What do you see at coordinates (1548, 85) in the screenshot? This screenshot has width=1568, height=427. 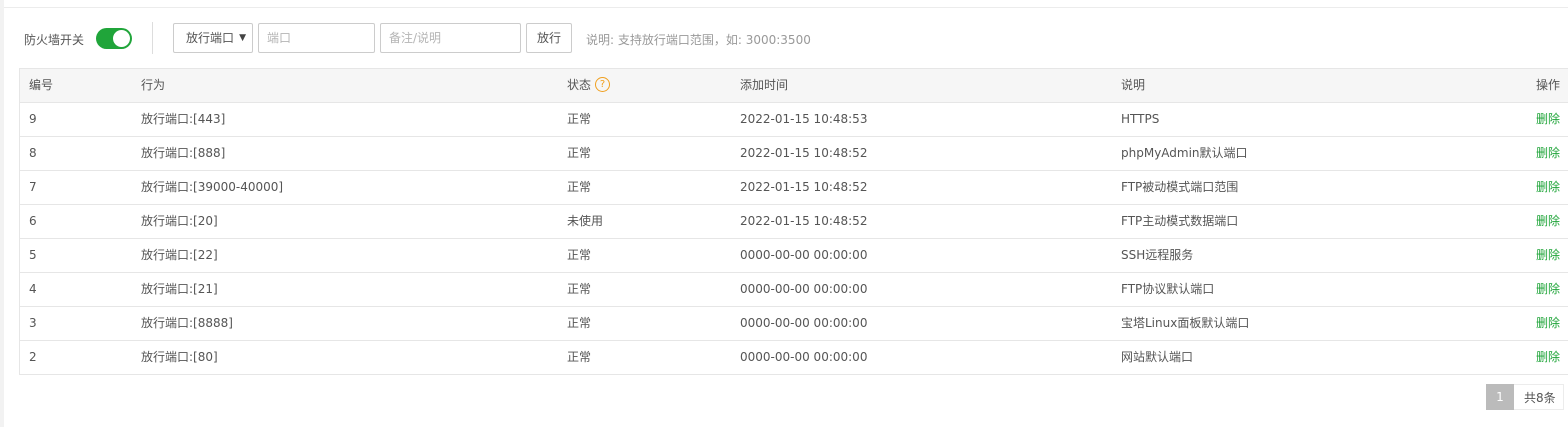 I see `header-op: 操作` at bounding box center [1548, 85].